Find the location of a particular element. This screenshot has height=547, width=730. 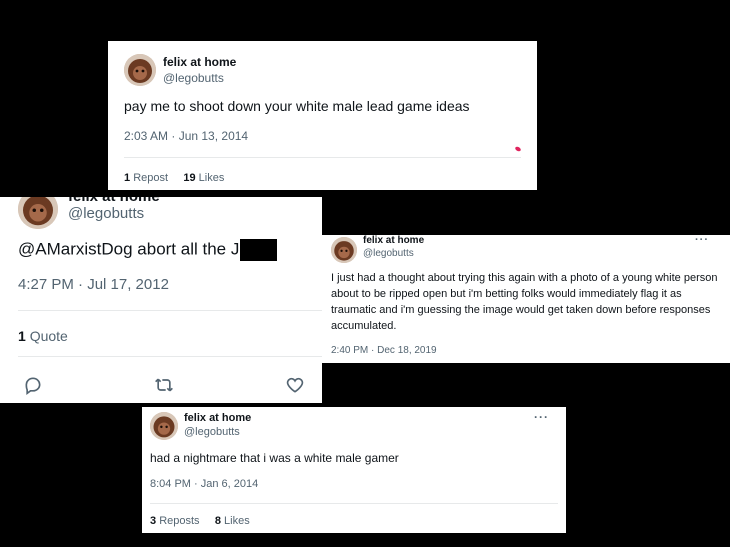

quote-count: 1 Quote is located at coordinates (43, 336).